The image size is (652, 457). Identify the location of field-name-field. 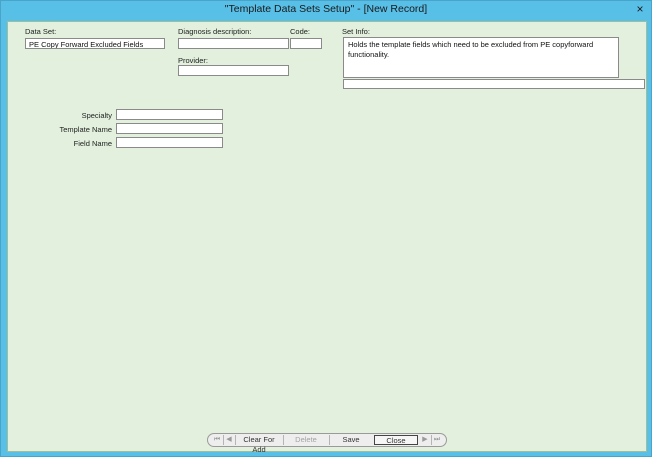
(169, 142).